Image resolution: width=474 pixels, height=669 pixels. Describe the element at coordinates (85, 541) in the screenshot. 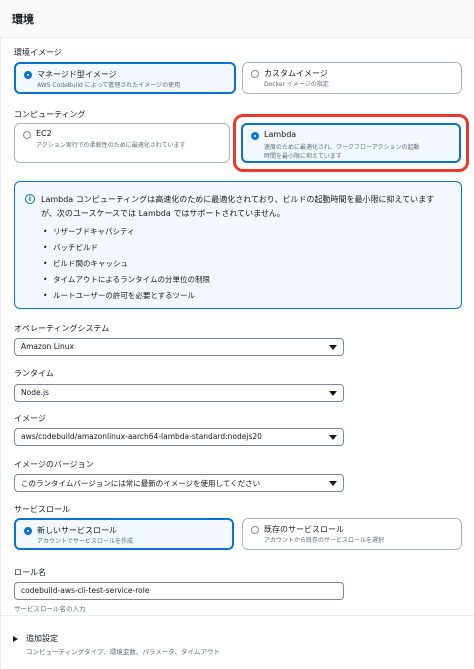

I see `new-service-role-desc: アカウントでサービスロールを作成` at that location.